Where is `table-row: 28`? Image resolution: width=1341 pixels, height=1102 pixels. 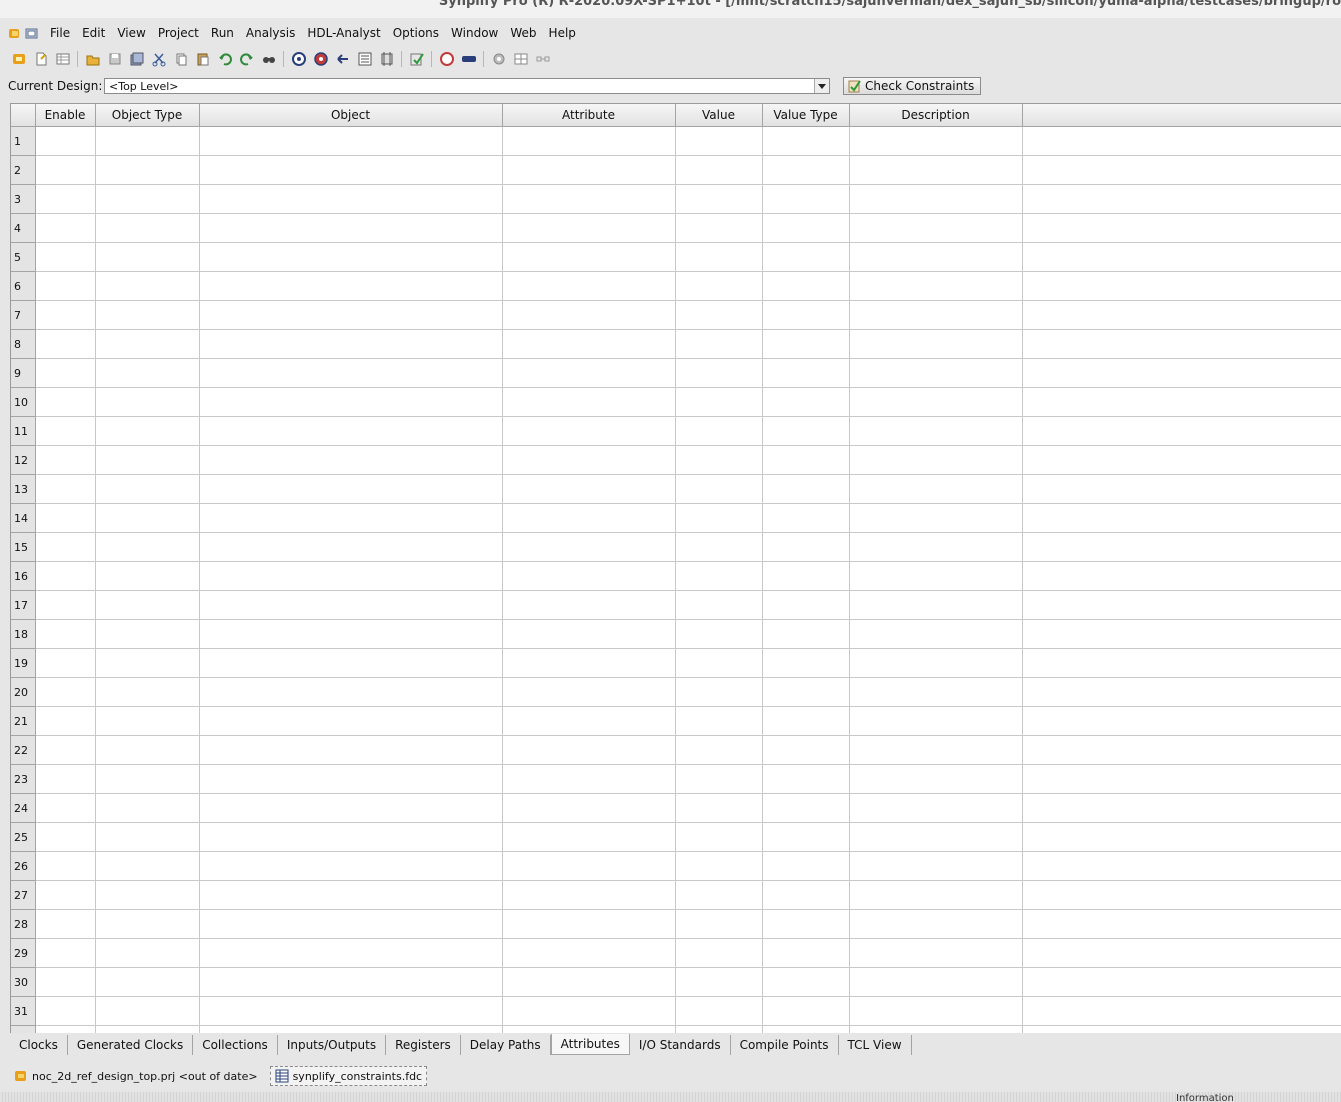
table-row: 28 is located at coordinates (676, 924).